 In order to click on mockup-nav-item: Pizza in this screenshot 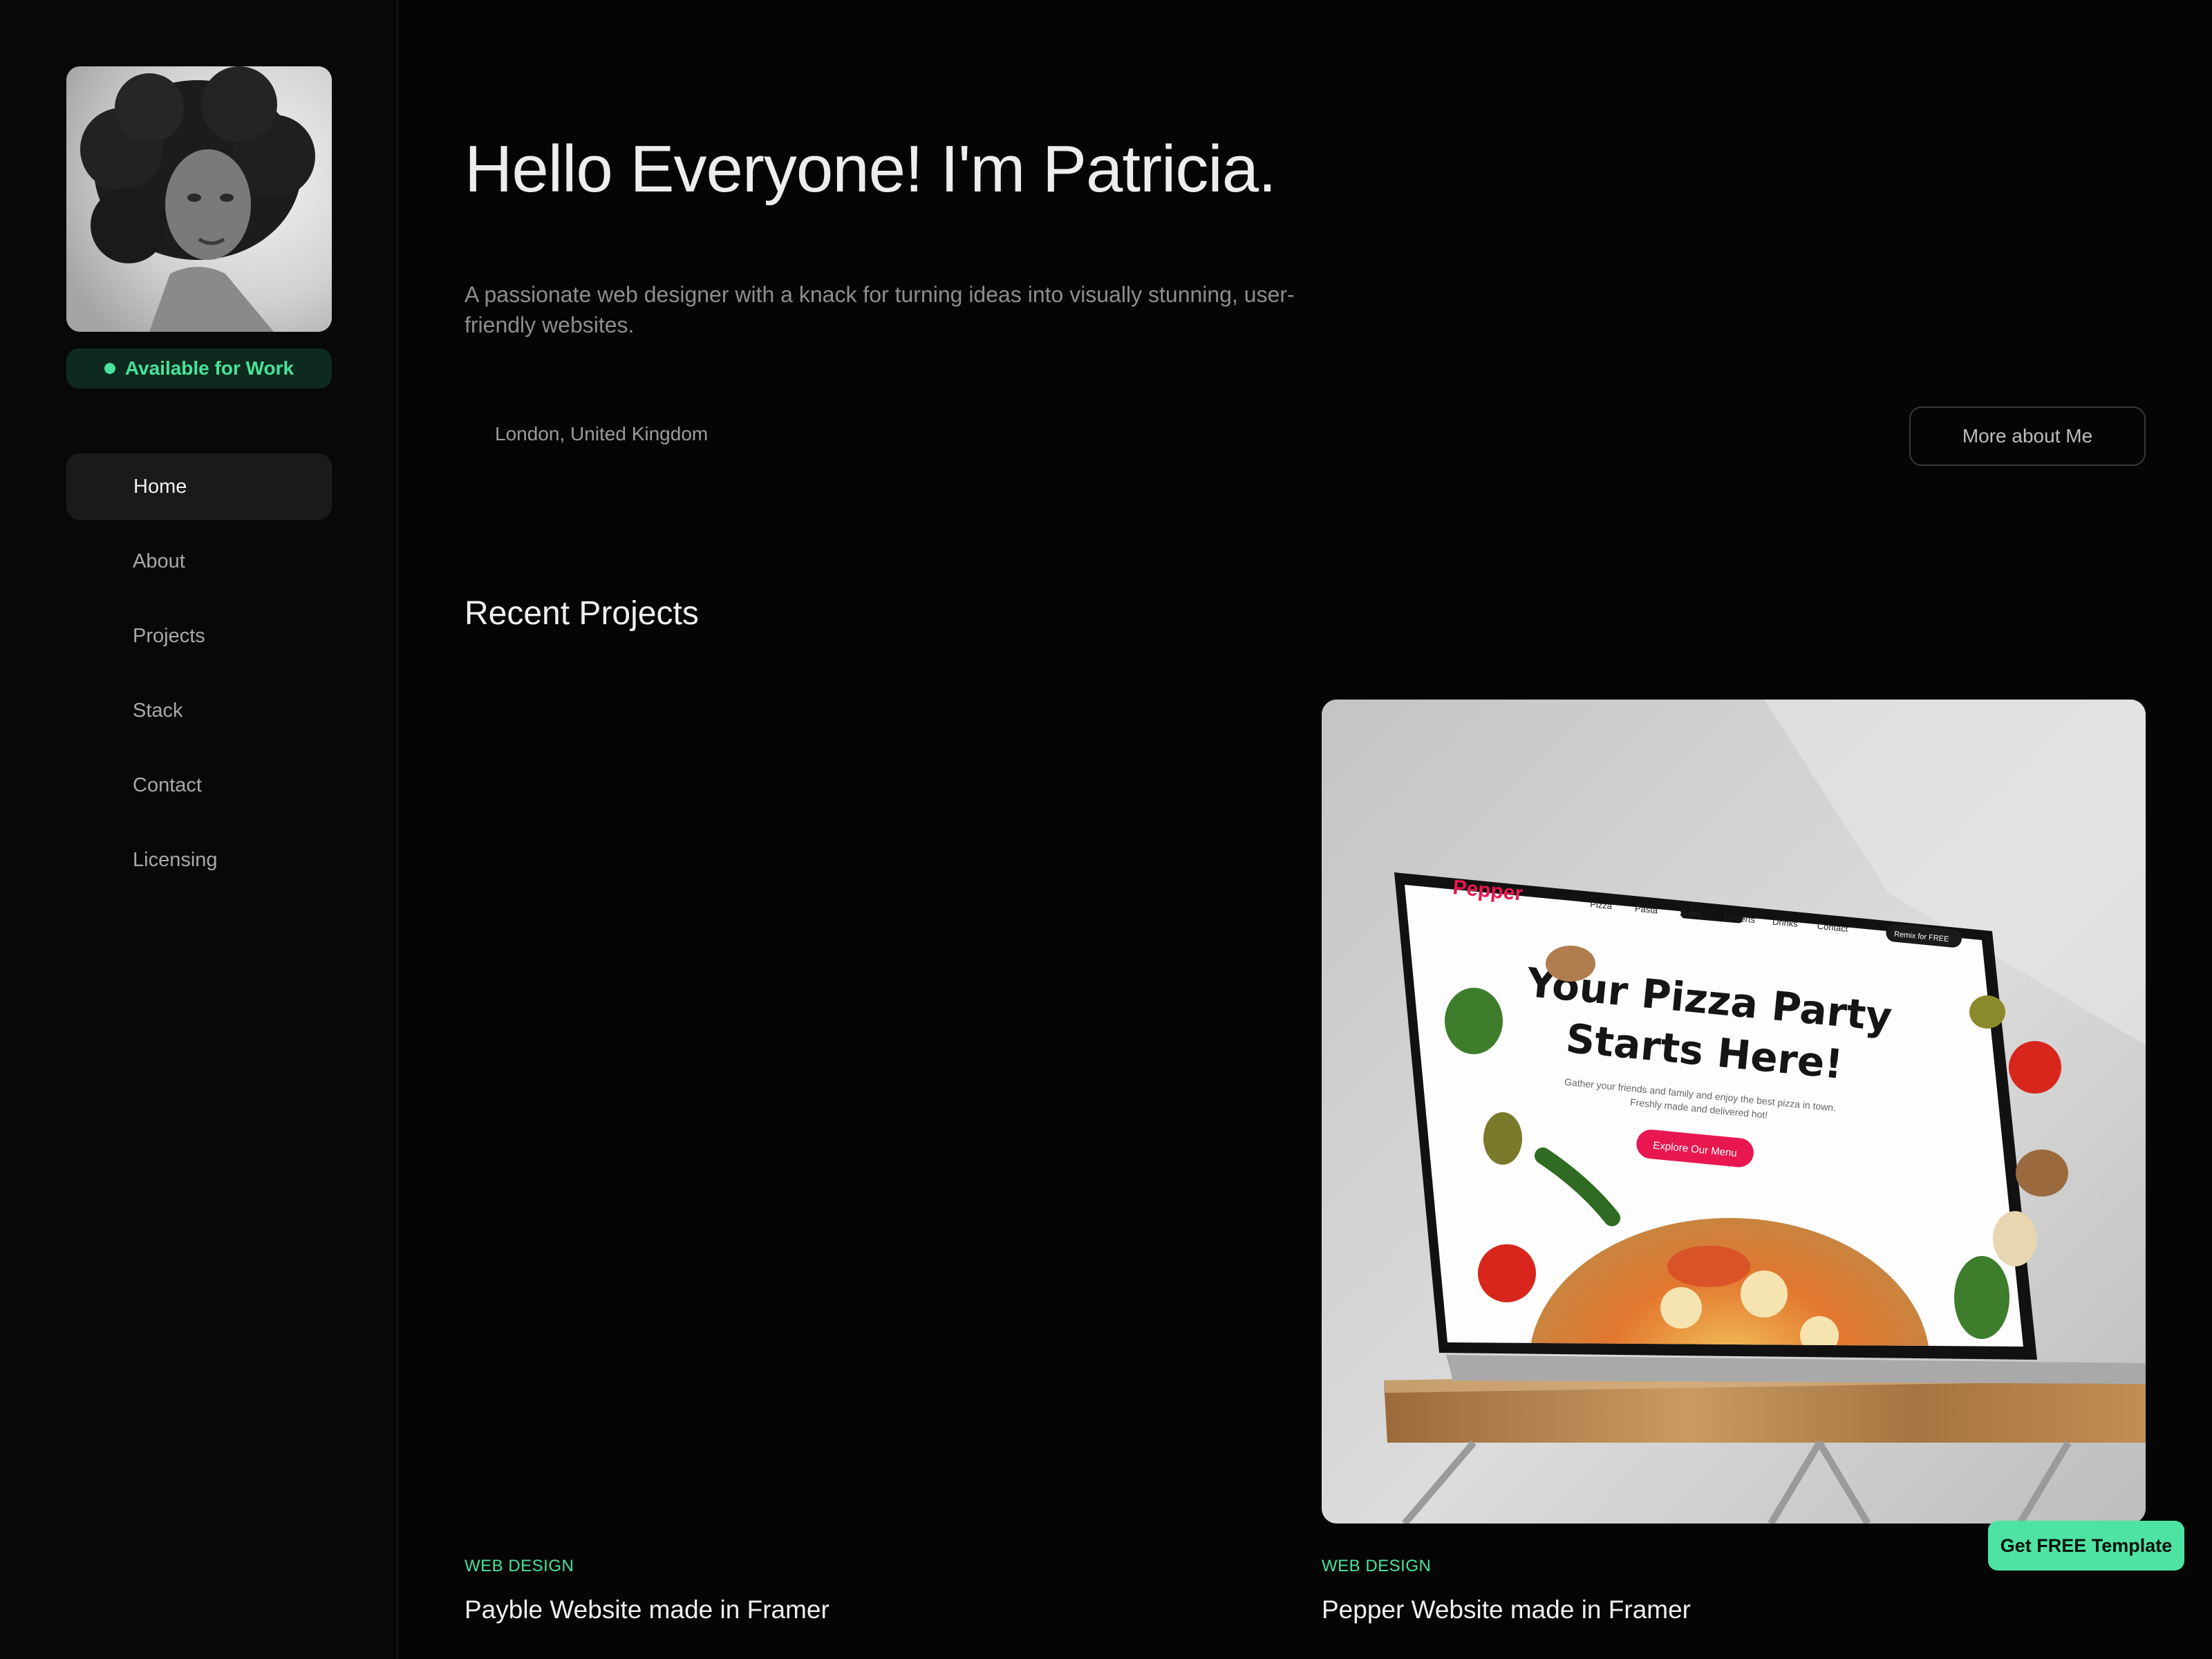, I will do `click(1601, 905)`.